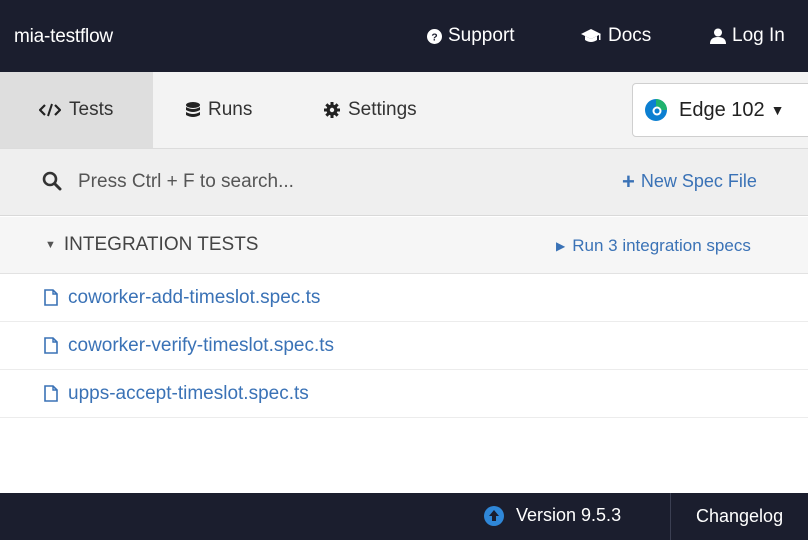 The height and width of the screenshot is (540, 808). I want to click on browser-label: Edge 102, so click(722, 109).